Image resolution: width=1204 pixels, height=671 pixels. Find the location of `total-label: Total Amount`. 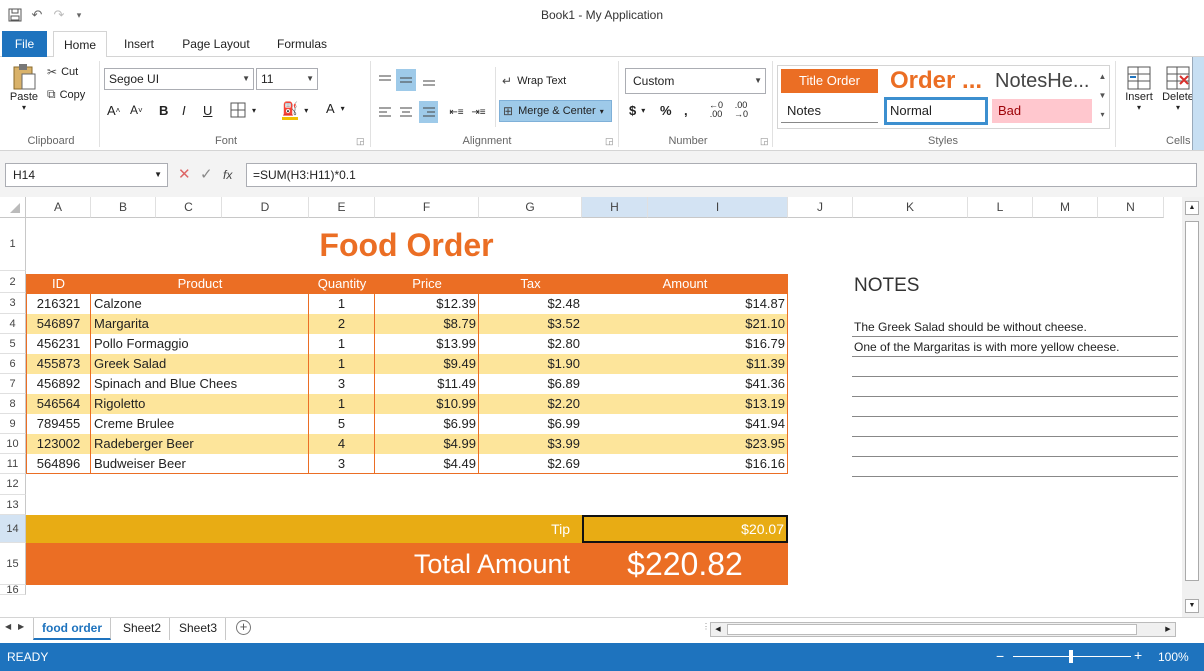

total-label: Total Amount is located at coordinates (304, 564).